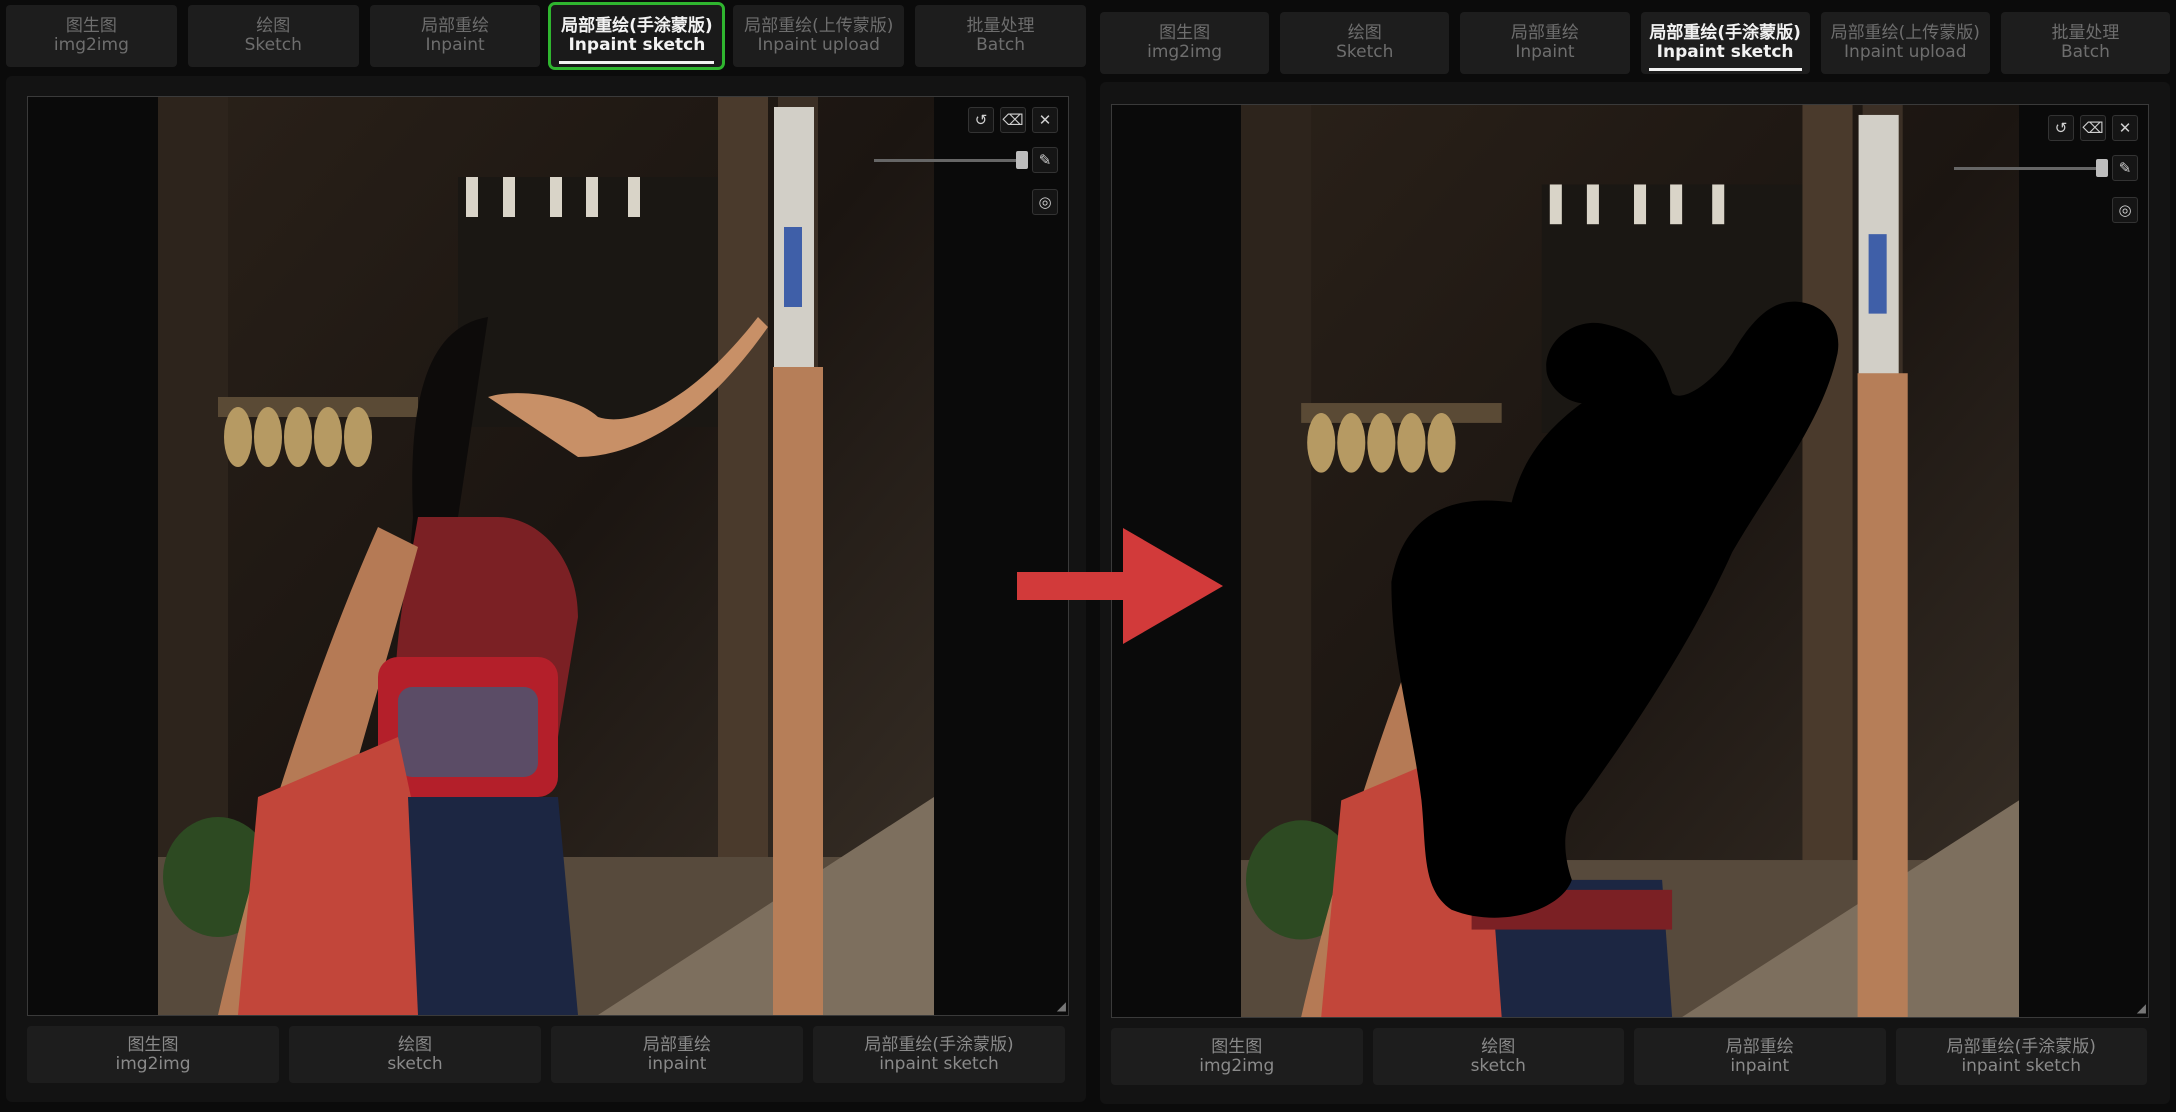  I want to click on arrow-right-icon, so click(1120, 586).